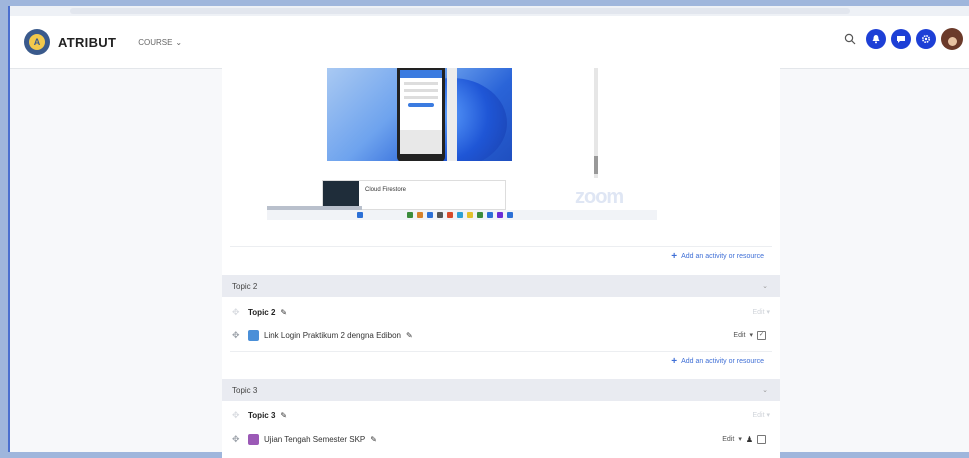 This screenshot has width=969, height=458. What do you see at coordinates (261, 415) in the screenshot?
I see `topic-title: Topic 3` at bounding box center [261, 415].